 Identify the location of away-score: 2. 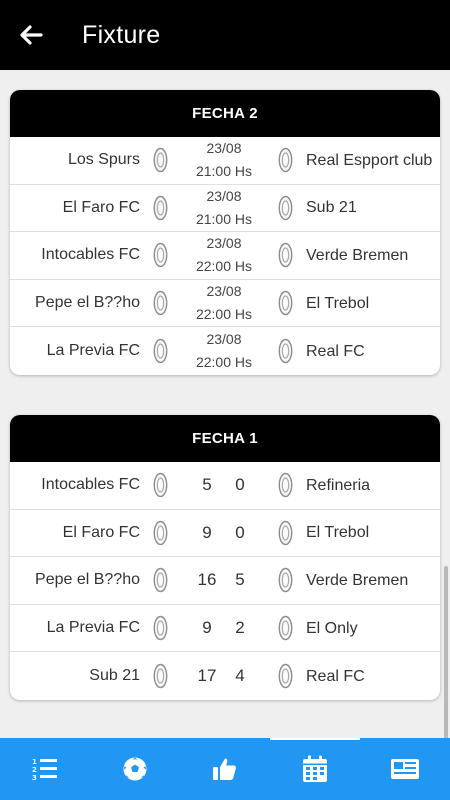
(240, 628).